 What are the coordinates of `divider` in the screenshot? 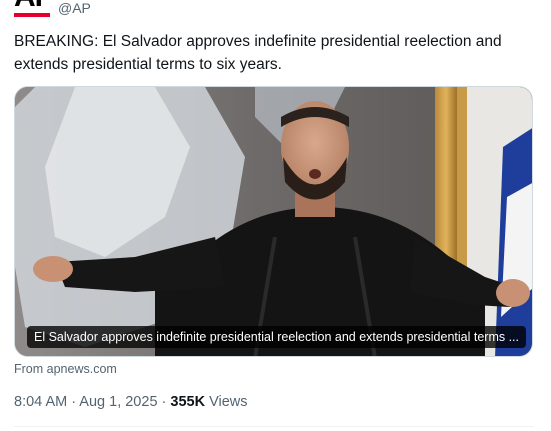 It's located at (274, 426).